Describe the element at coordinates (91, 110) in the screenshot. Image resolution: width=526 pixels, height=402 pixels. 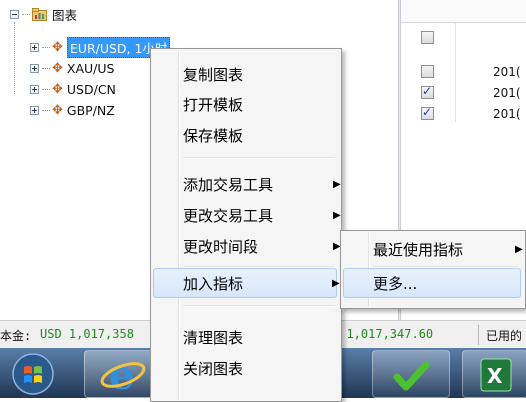
I see `tree-item-label: GBP/NZ` at that location.